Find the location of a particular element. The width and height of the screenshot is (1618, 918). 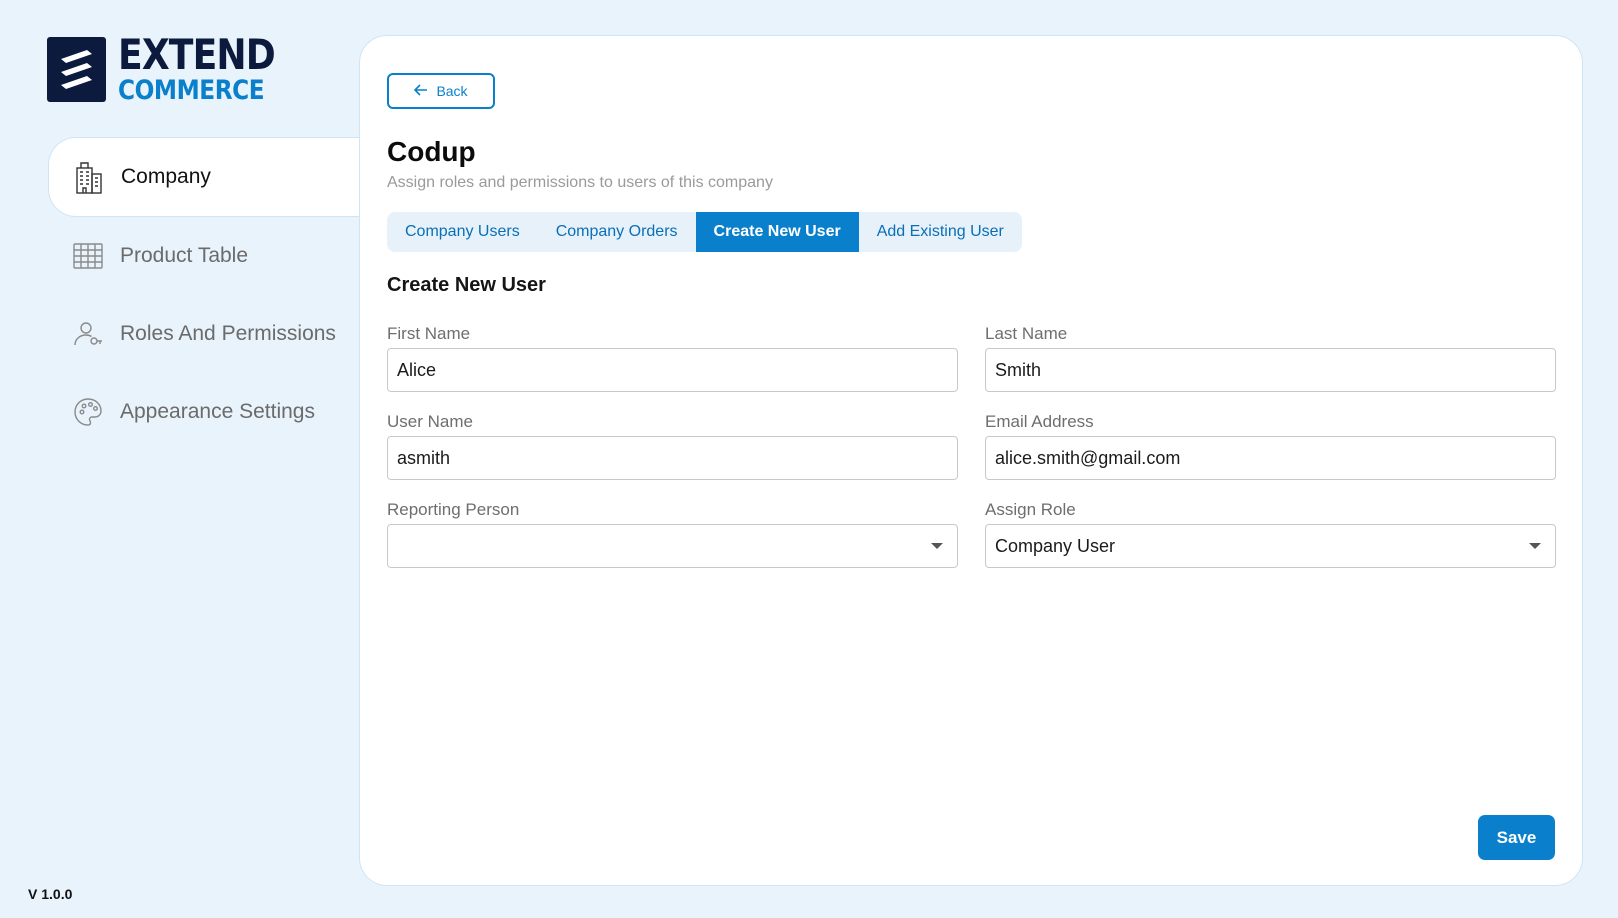

assign-role-group: Assign Role Company User is located at coordinates (1270, 534).